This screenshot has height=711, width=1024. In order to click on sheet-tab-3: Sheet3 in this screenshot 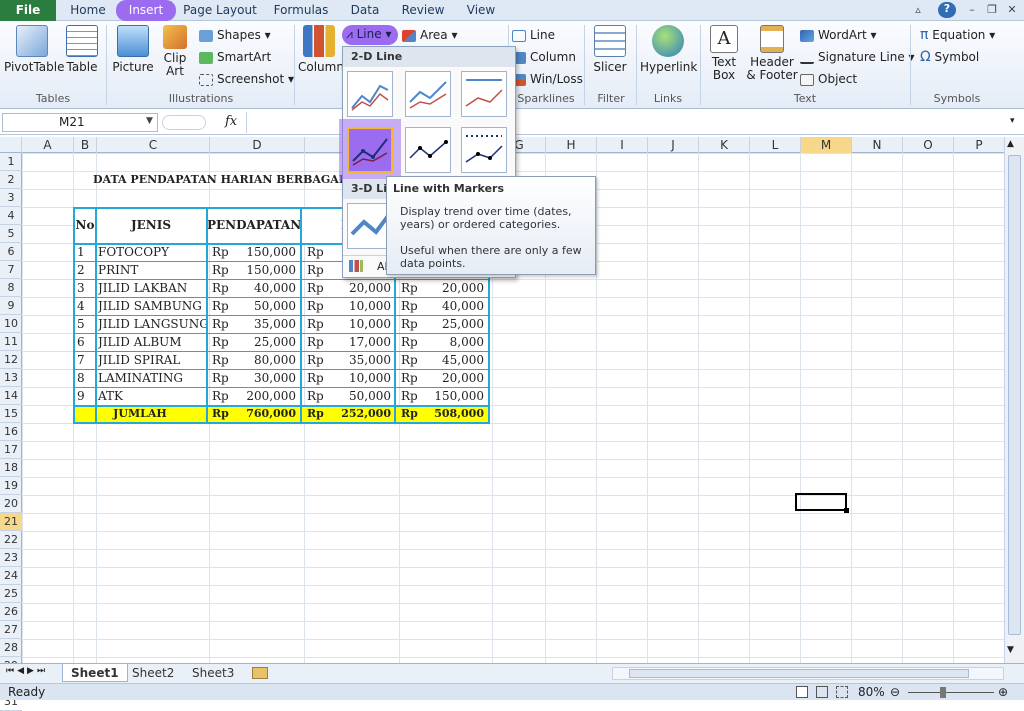, I will do `click(213, 673)`.